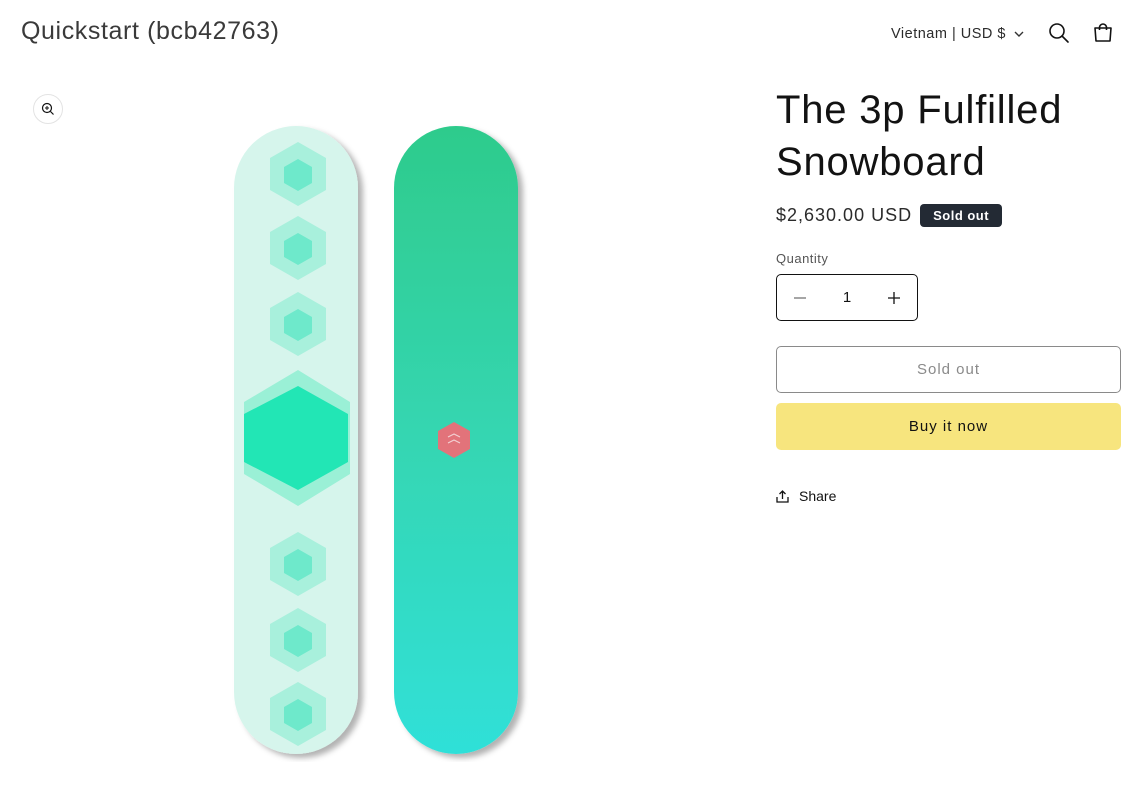 This screenshot has height=794, width=1145. I want to click on quantity-input, so click(847, 297).